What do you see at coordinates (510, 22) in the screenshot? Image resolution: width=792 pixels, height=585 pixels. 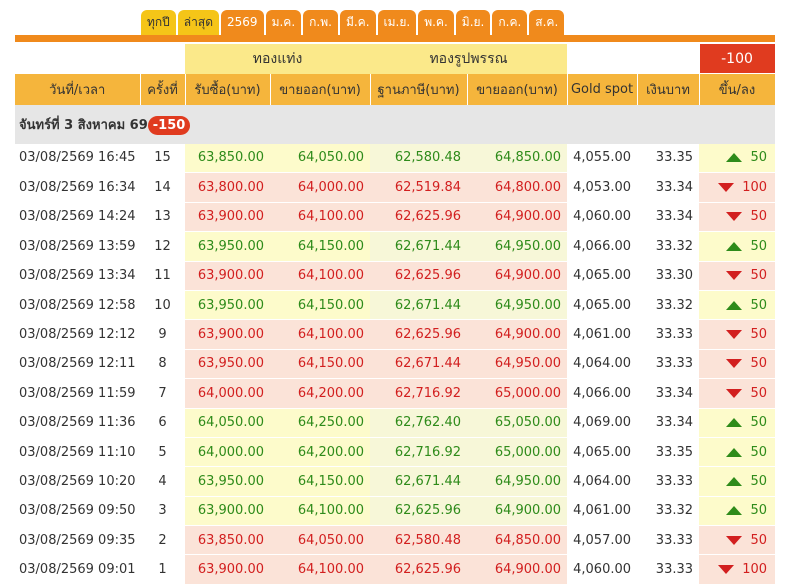 I see `tab-9: ก.ค.` at bounding box center [510, 22].